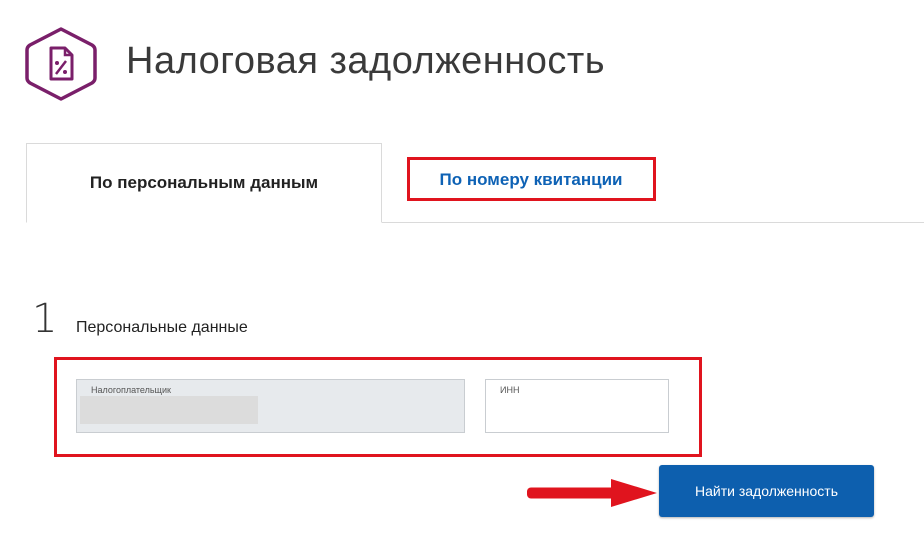 This screenshot has height=543, width=924. What do you see at coordinates (592, 493) in the screenshot?
I see `arrow-right-icon` at bounding box center [592, 493].